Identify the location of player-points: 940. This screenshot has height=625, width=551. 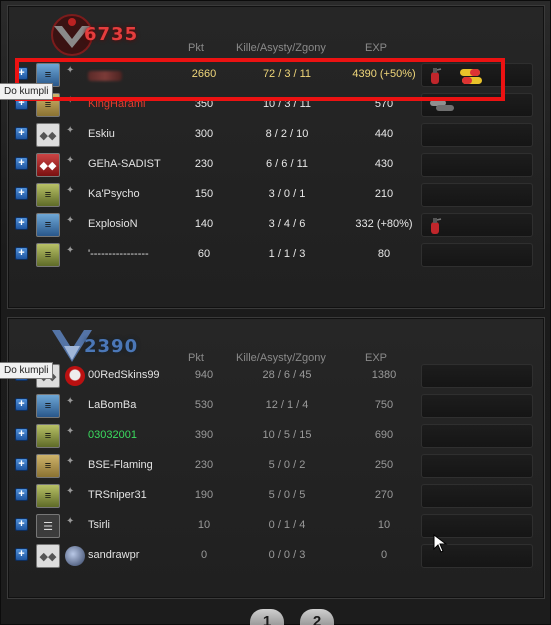
(204, 375).